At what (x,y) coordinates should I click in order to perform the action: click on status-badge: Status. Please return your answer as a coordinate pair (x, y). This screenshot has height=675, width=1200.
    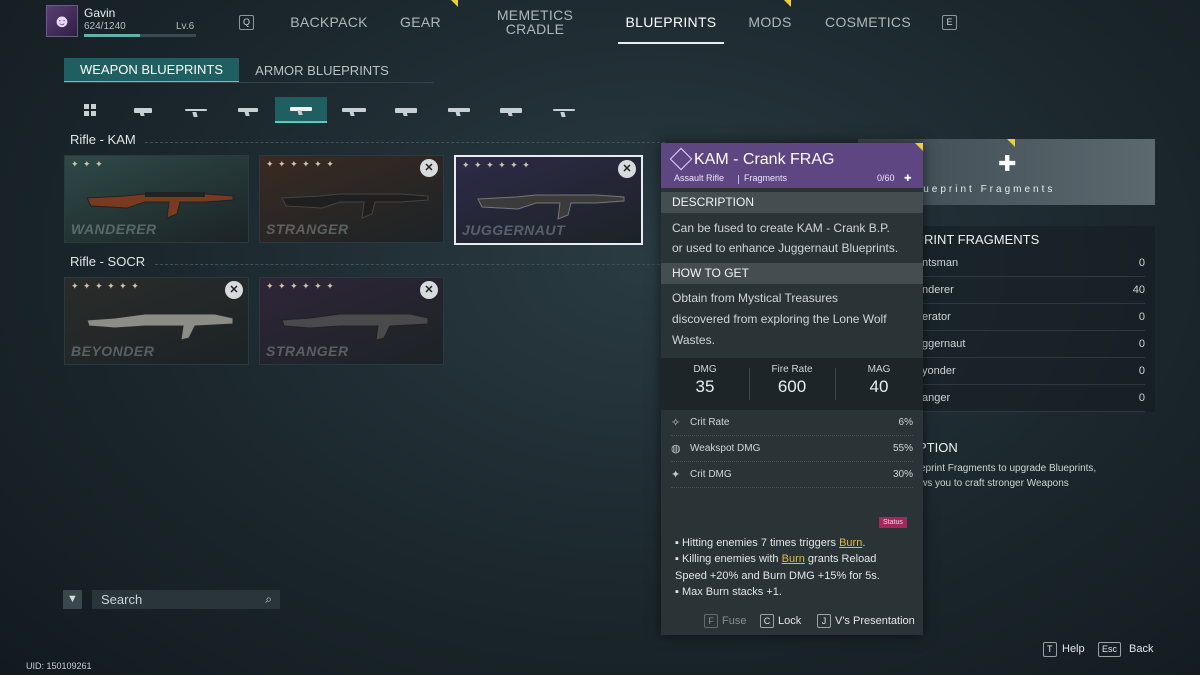
    Looking at the image, I should click on (893, 522).